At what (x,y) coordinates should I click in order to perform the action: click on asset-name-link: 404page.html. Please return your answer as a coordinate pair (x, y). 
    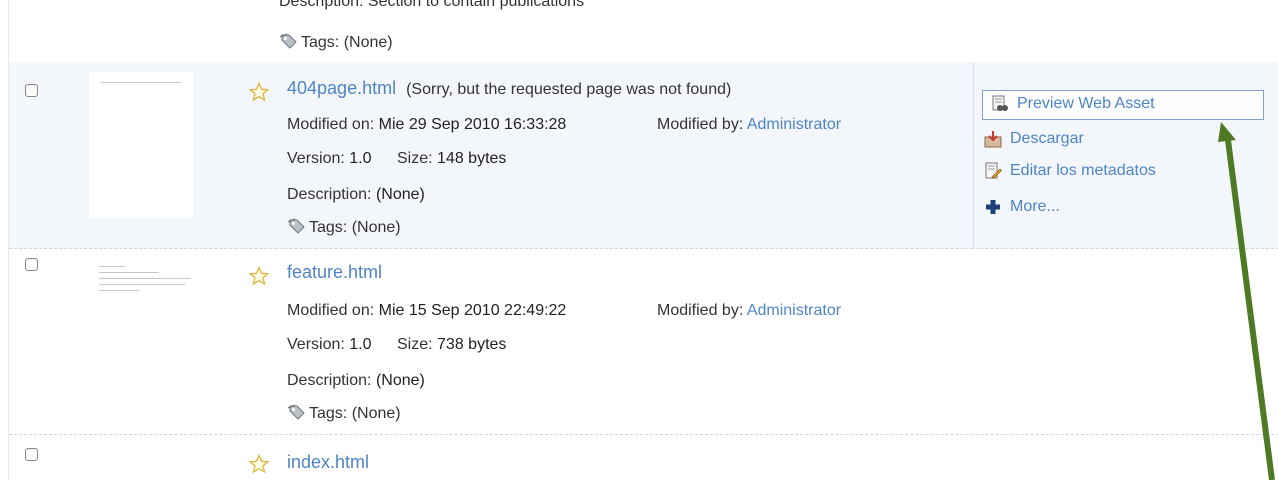
    Looking at the image, I should click on (341, 88).